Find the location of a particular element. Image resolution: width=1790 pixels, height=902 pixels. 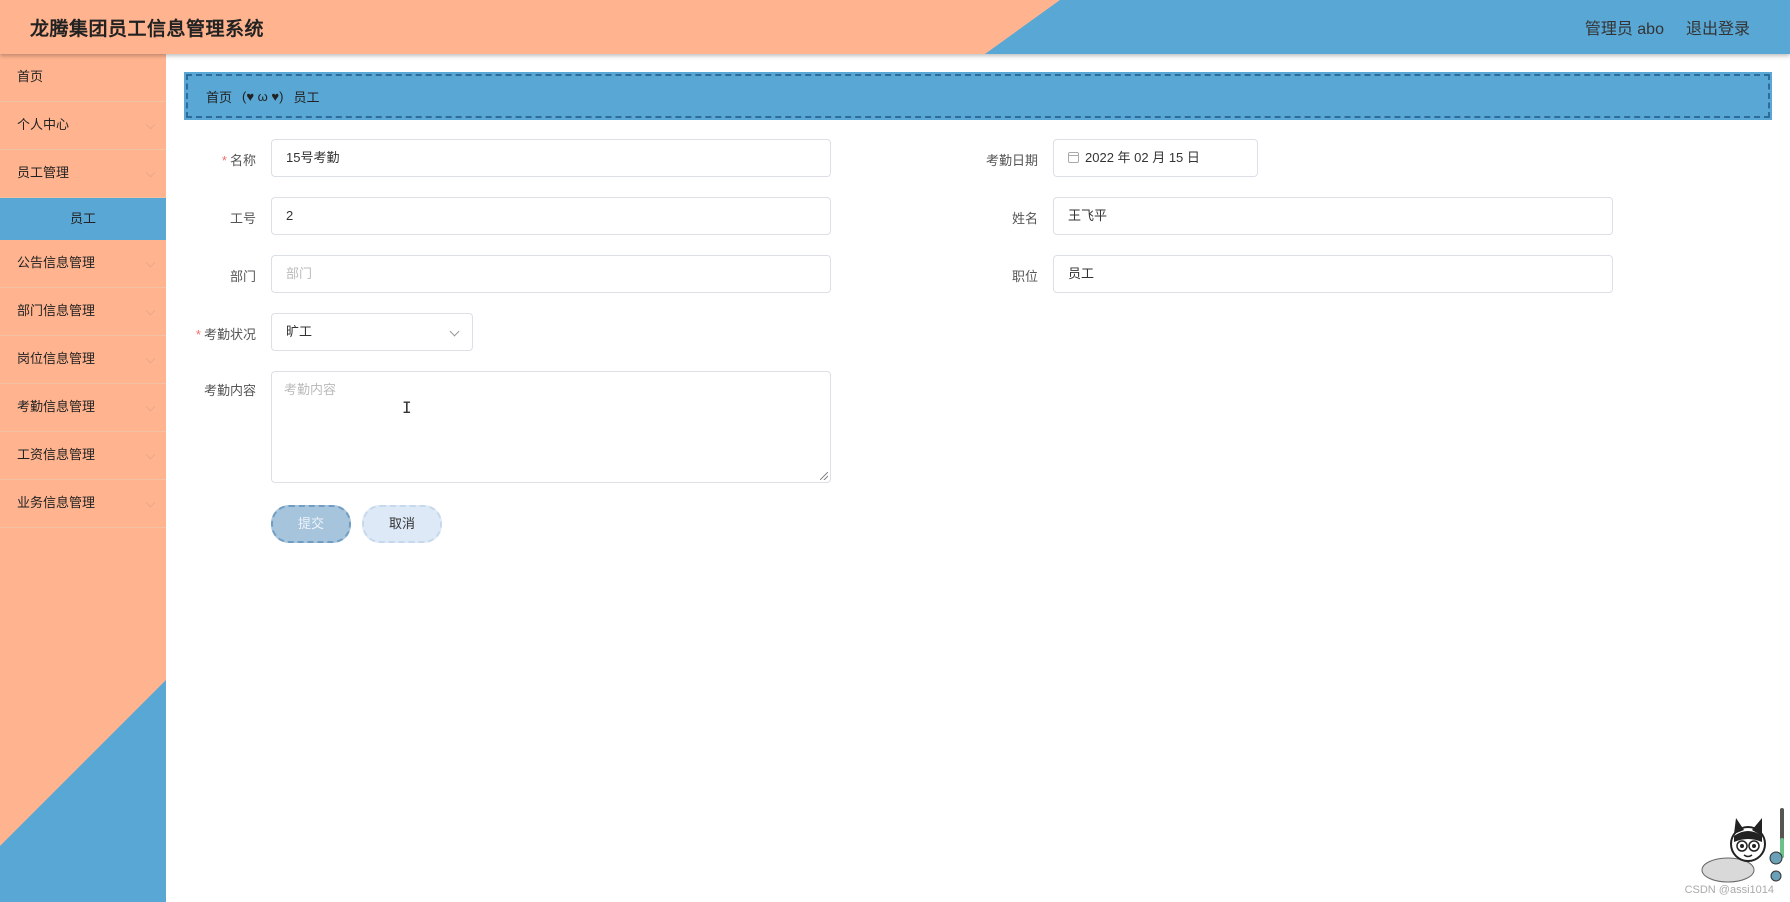

header-background is located at coordinates (895, 27).